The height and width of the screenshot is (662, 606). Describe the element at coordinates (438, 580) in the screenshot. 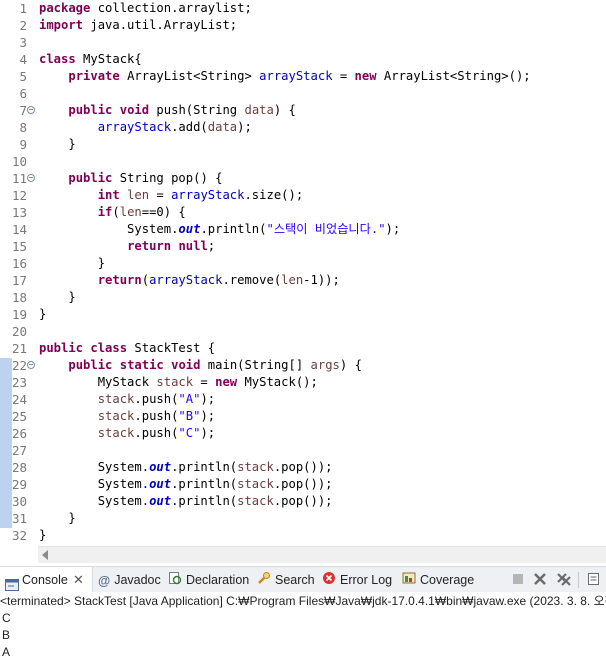

I see `tab-coverage: Coverage` at that location.